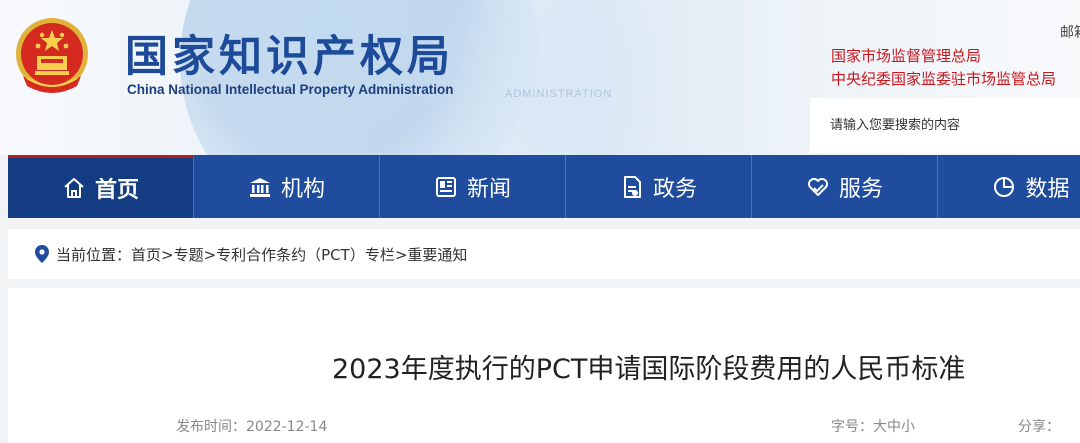 This screenshot has height=443, width=1080. Describe the element at coordinates (259, 187) in the screenshot. I see `institution-icon` at that location.